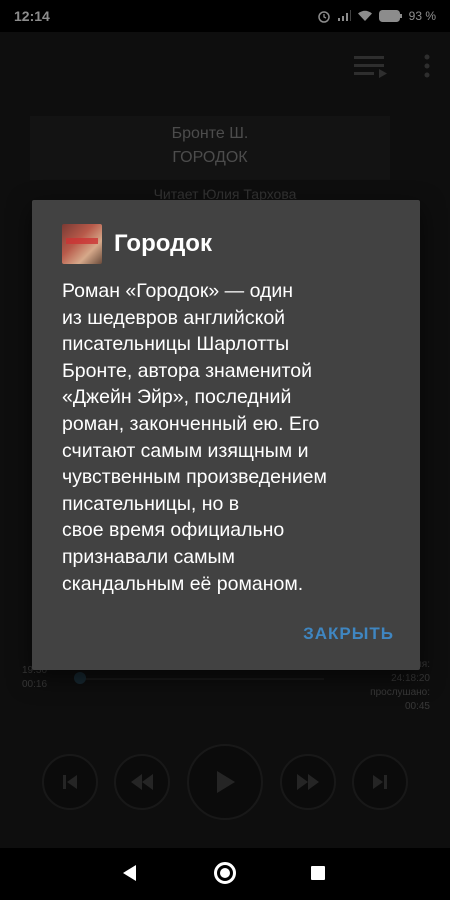 The height and width of the screenshot is (900, 450). I want to click on description-line: роман, законченный ею. Его, so click(191, 423).